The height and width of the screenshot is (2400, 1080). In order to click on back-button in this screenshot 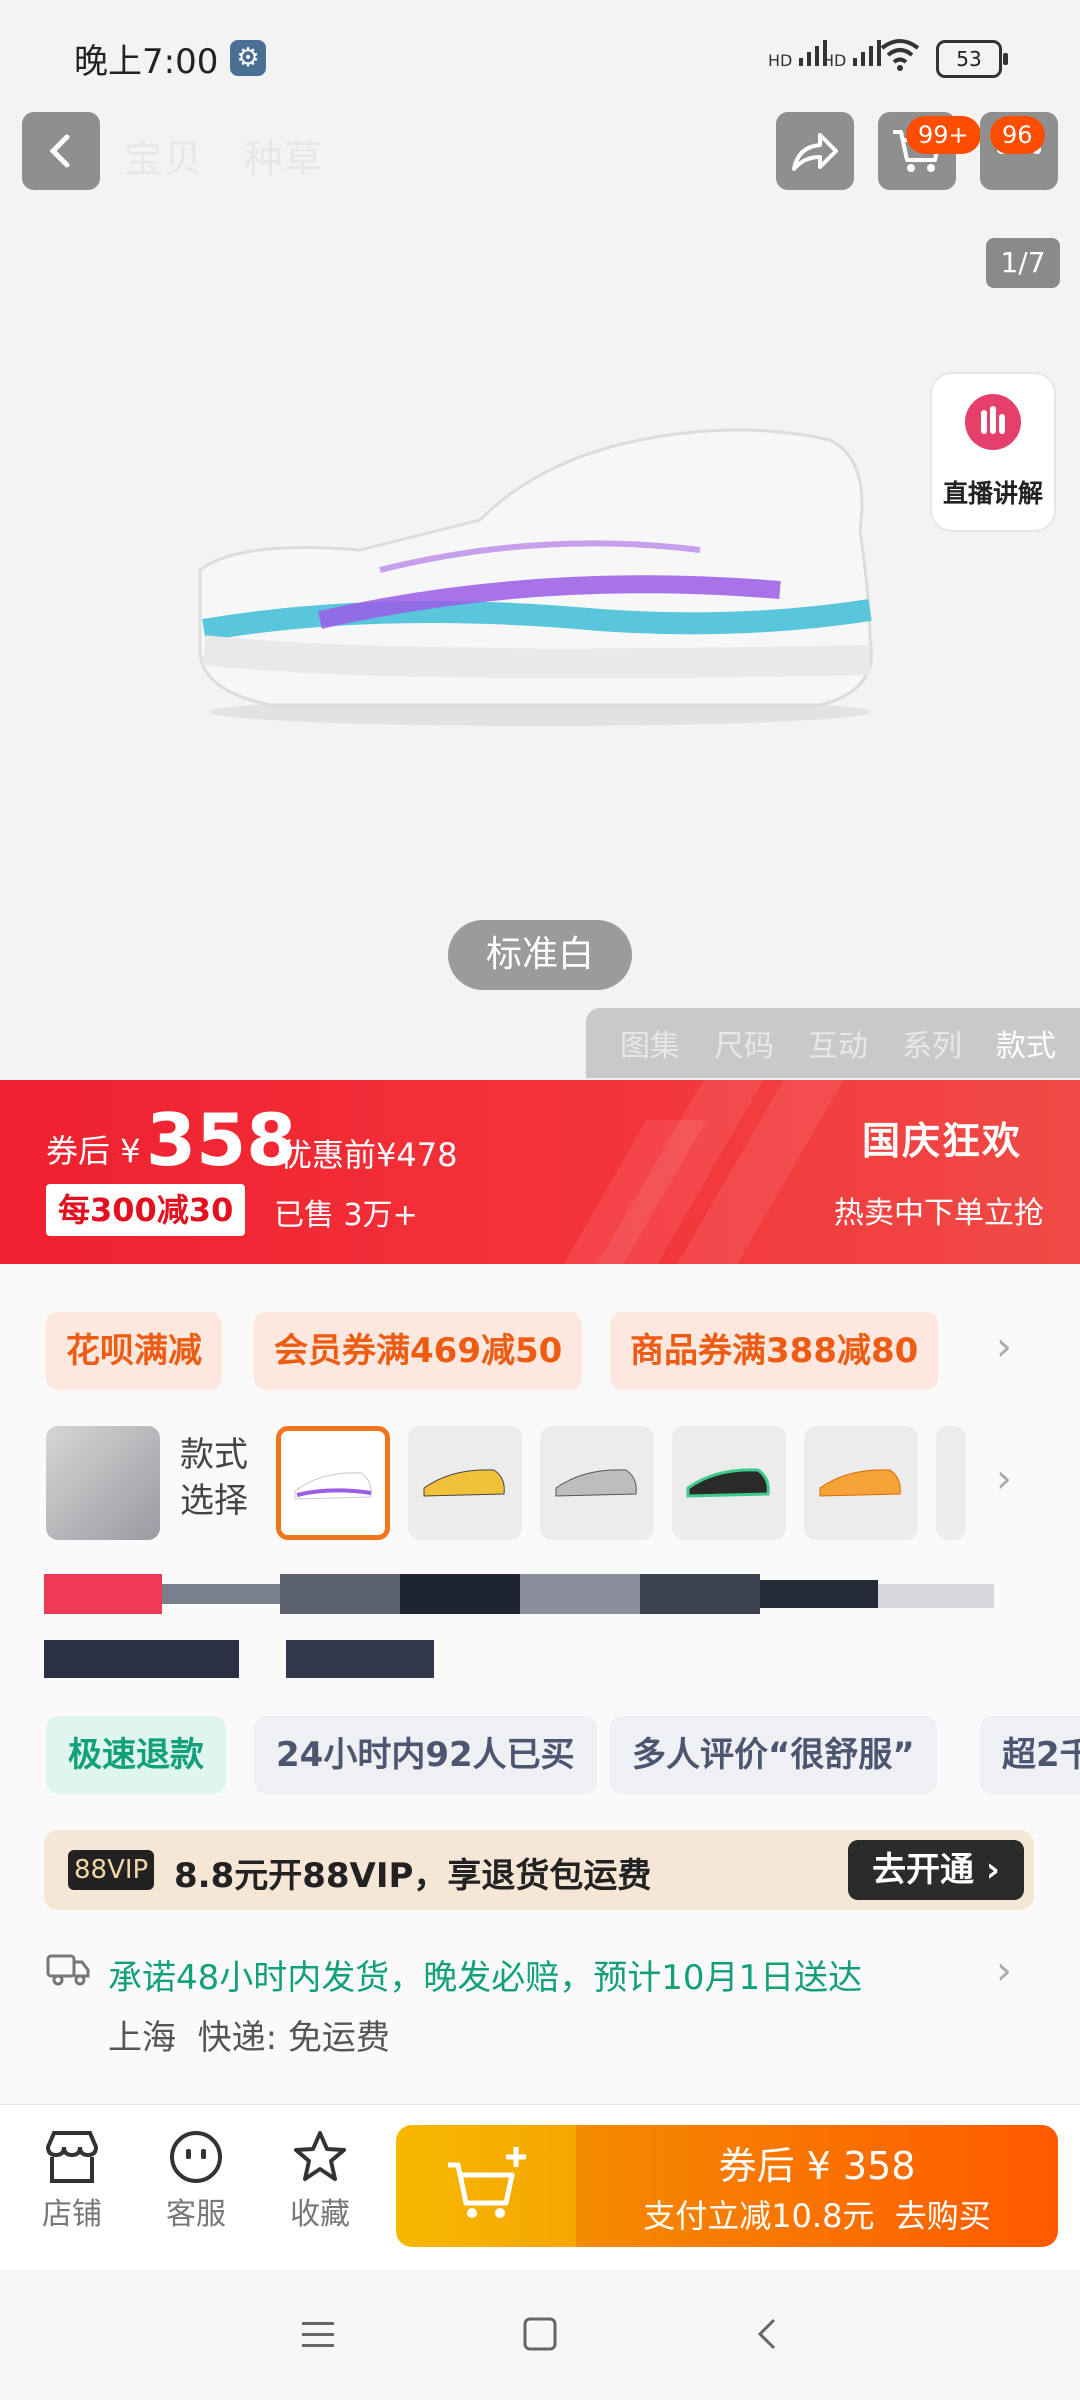, I will do `click(61, 151)`.